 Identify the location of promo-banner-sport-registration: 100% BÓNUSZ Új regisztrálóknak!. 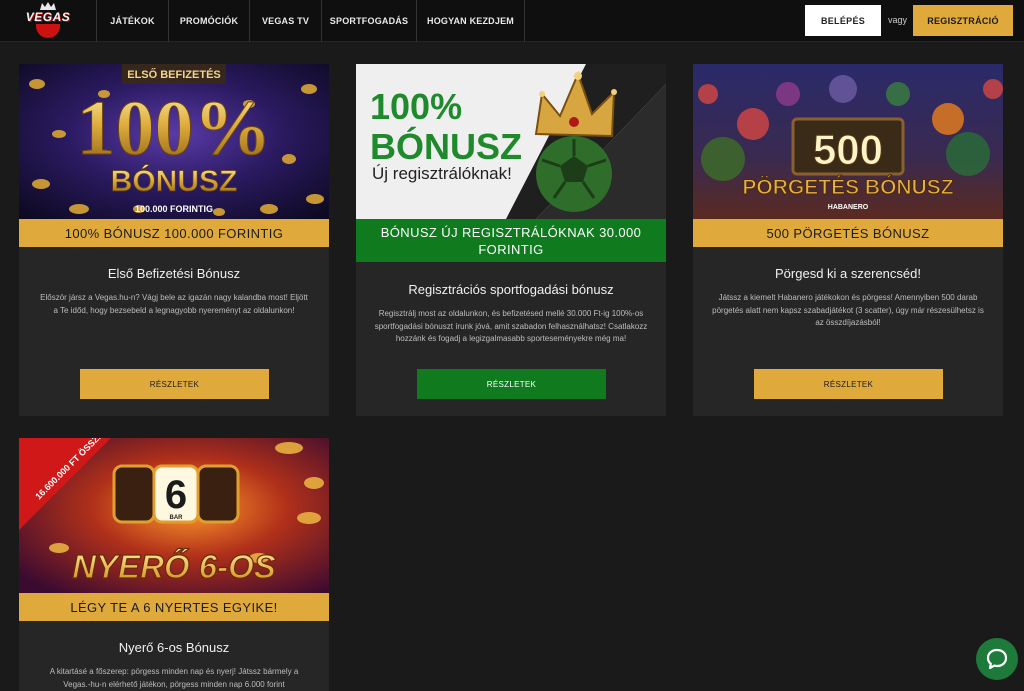
(511, 141).